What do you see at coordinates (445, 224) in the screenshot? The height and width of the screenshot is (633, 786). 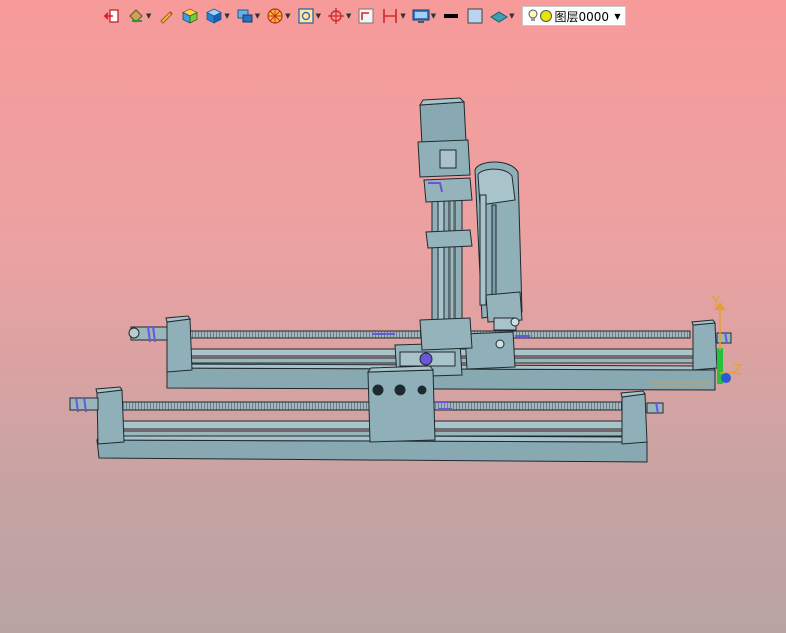 I see `z-column` at bounding box center [445, 224].